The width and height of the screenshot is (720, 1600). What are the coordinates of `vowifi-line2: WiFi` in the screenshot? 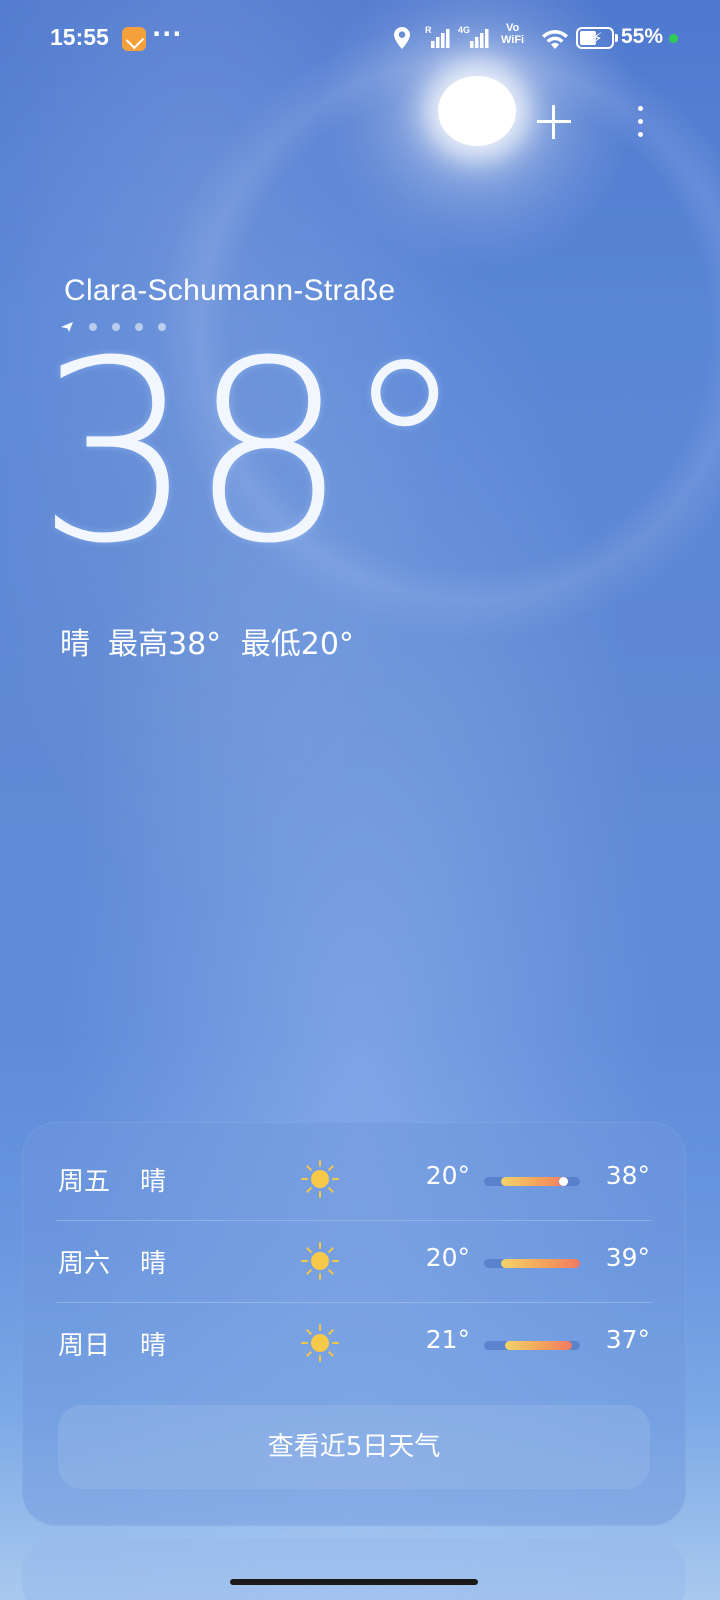 It's located at (513, 40).